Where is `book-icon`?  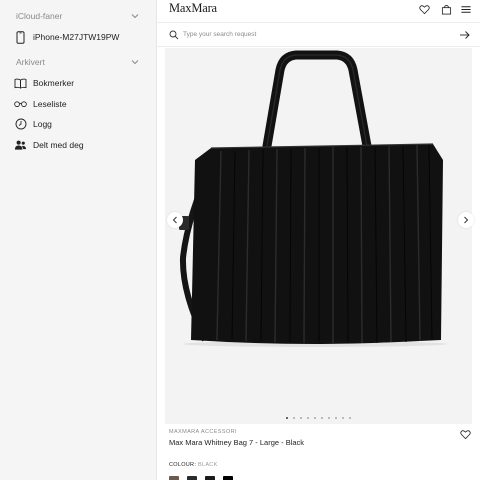 book-icon is located at coordinates (20, 83).